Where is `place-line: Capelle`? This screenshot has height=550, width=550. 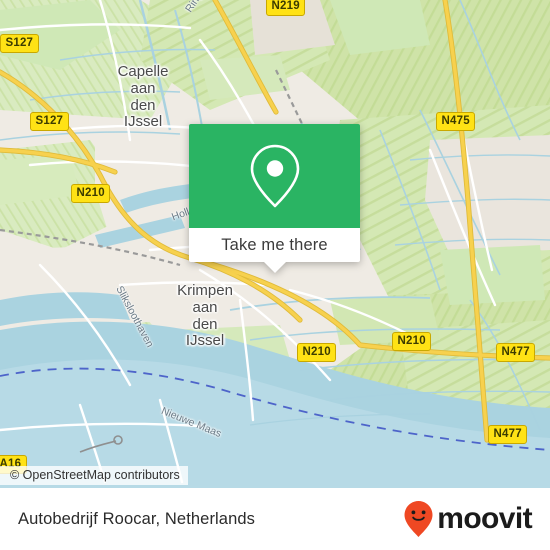 place-line: Capelle is located at coordinates (143, 71).